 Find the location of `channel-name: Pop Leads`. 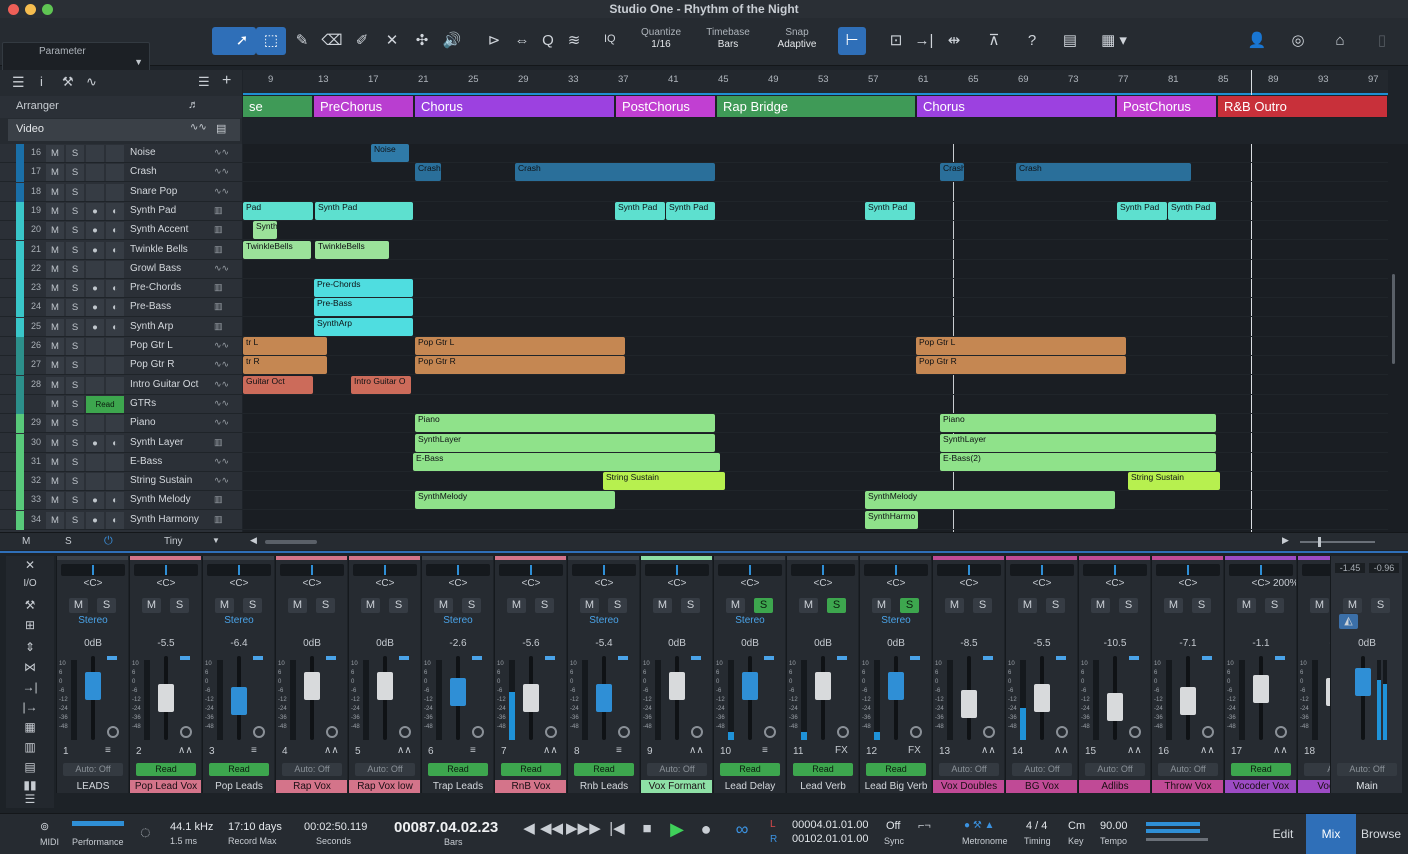

channel-name: Pop Leads is located at coordinates (238, 786).